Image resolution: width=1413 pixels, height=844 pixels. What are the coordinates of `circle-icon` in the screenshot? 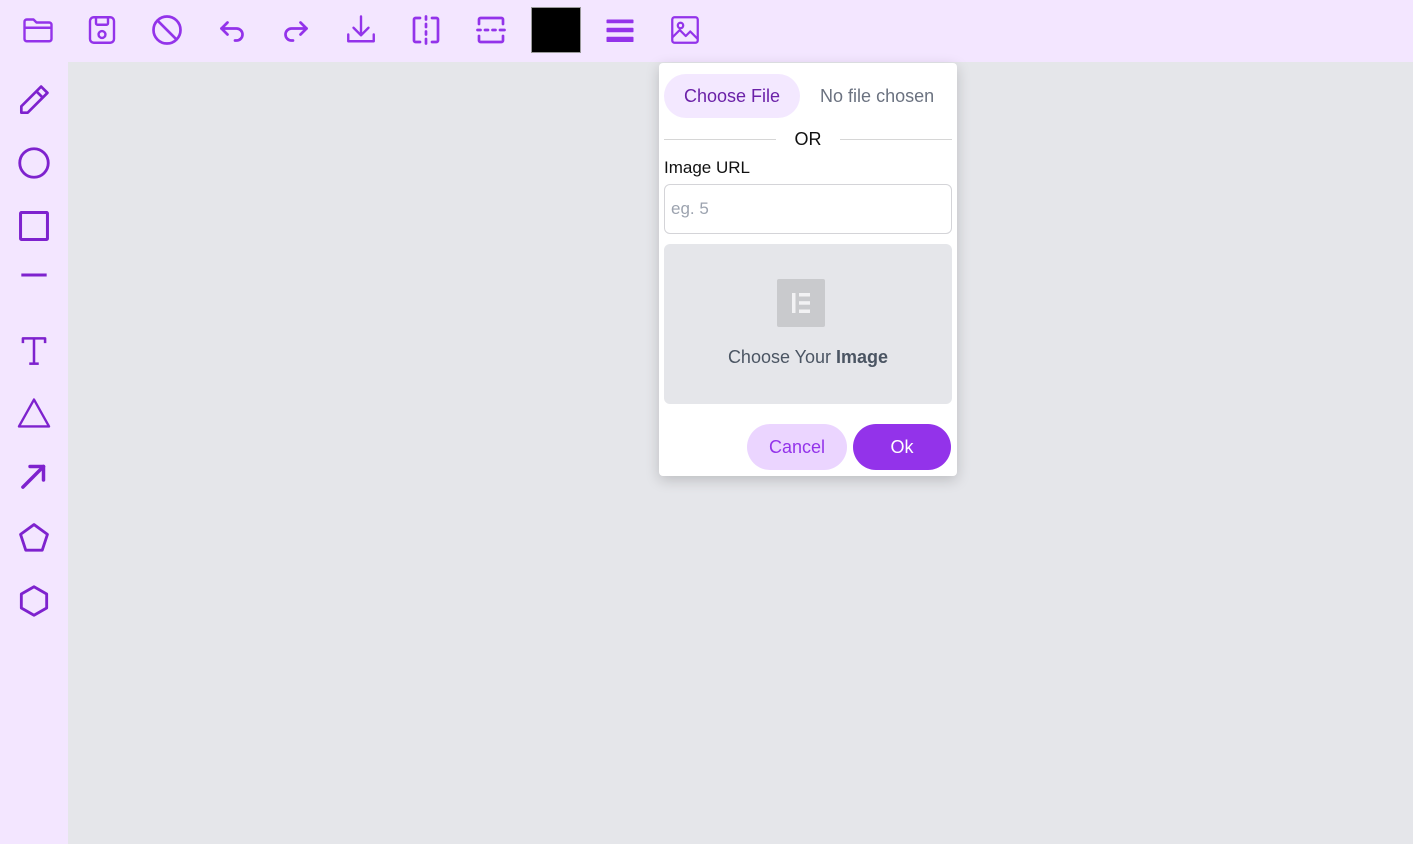 It's located at (34, 163).